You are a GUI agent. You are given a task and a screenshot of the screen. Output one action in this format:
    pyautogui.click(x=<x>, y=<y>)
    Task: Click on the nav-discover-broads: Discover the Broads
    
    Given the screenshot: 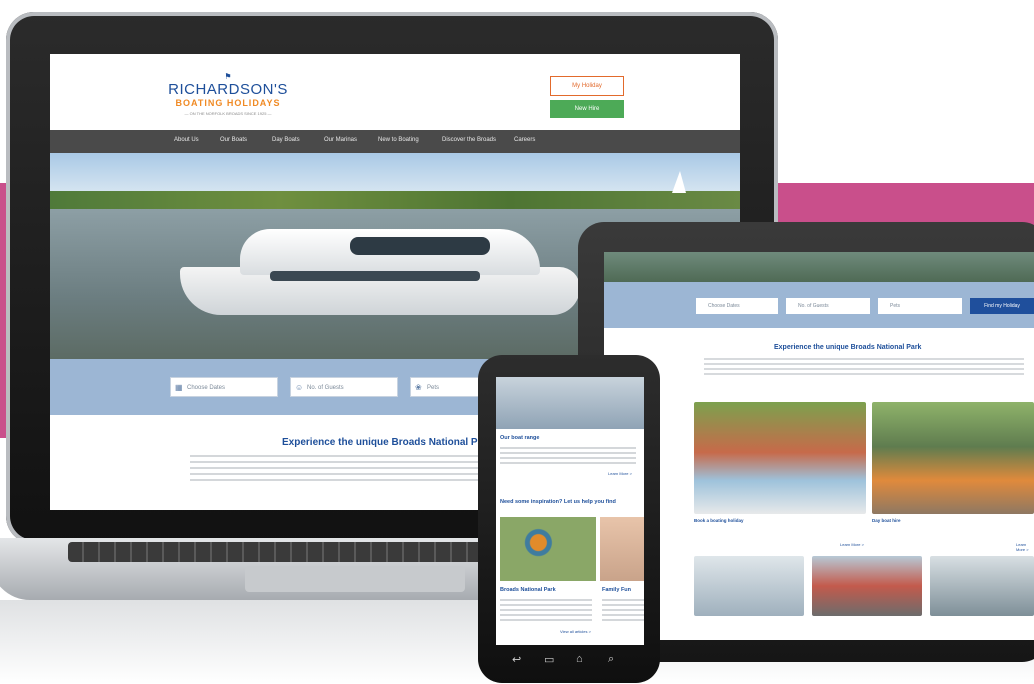 What is the action you would take?
    pyautogui.click(x=469, y=140)
    